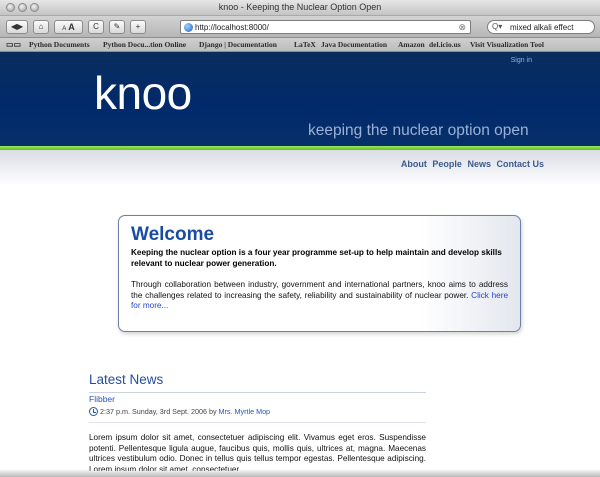 This screenshot has width=600, height=477. I want to click on clock-icon, so click(93, 411).